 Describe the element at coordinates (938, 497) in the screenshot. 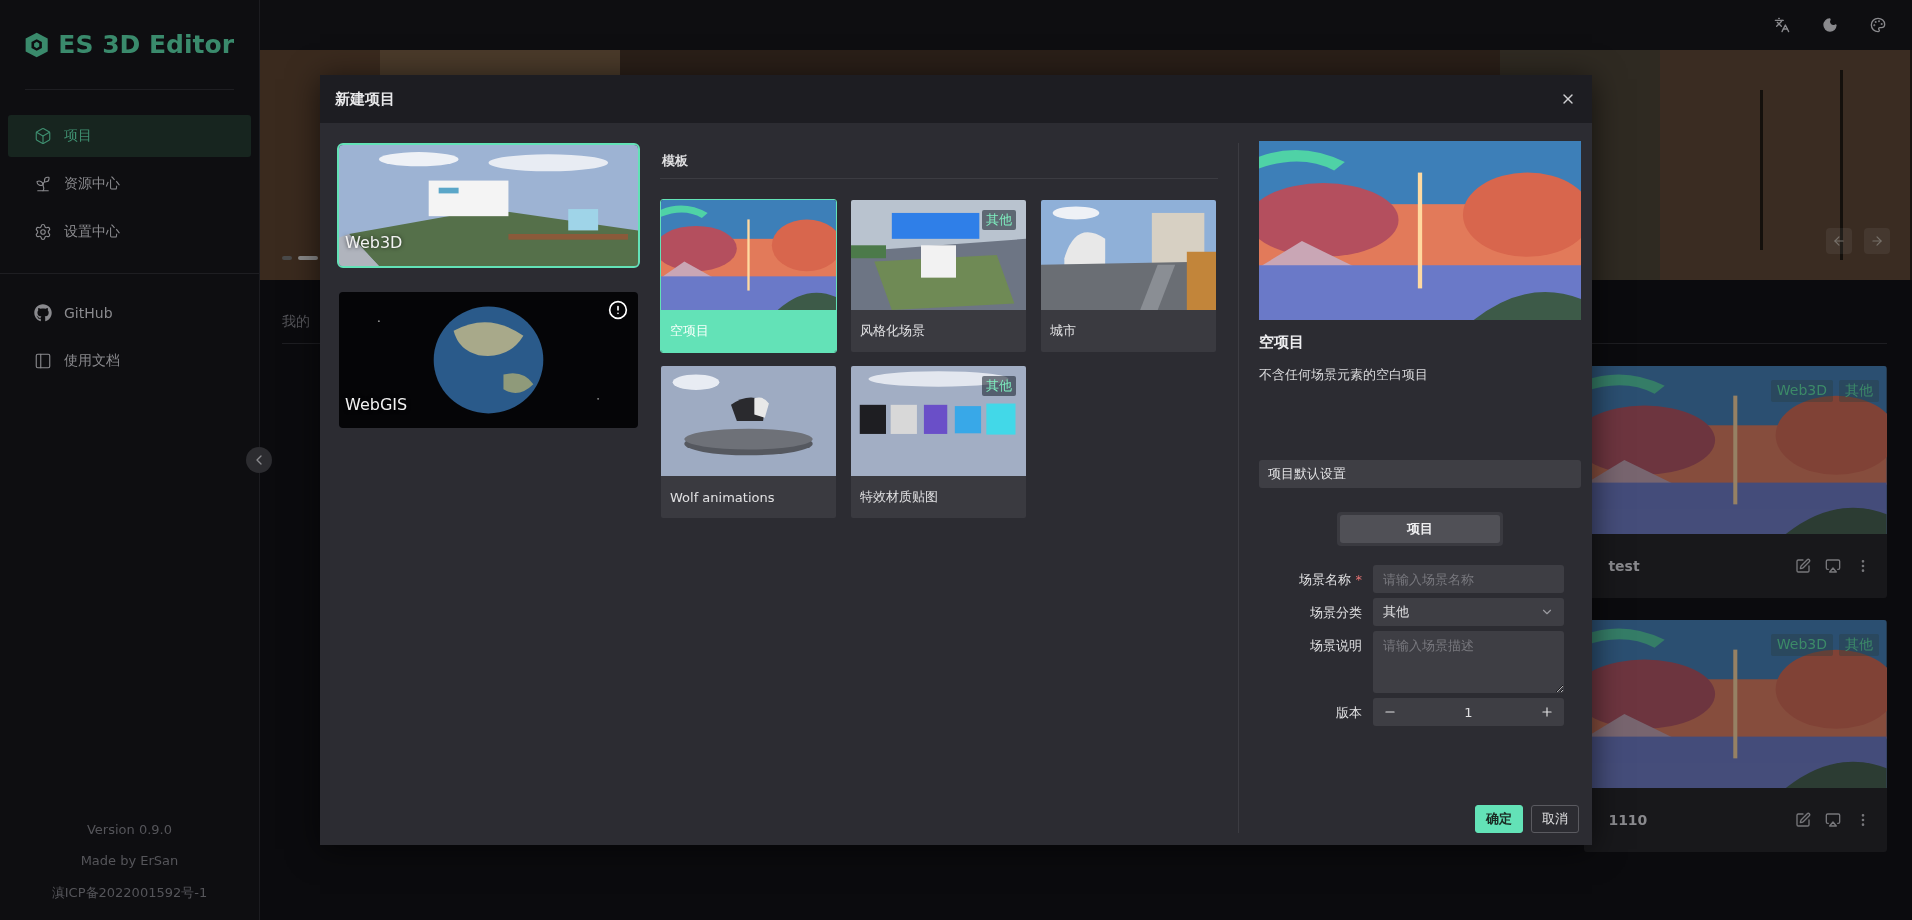

I see `template-label: 特效材质贴图` at that location.